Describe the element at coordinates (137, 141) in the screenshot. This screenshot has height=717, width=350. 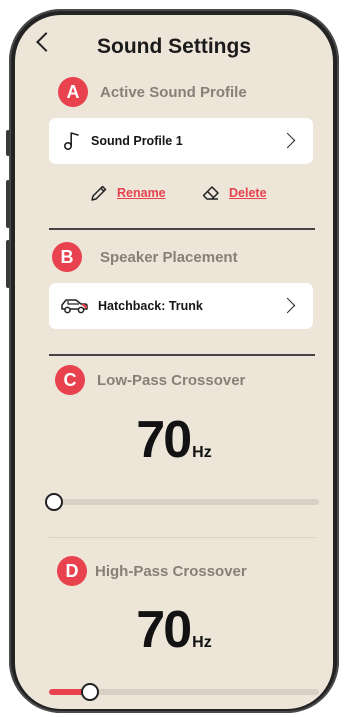
I see `sound-profile-value: Sound Profile 1` at that location.